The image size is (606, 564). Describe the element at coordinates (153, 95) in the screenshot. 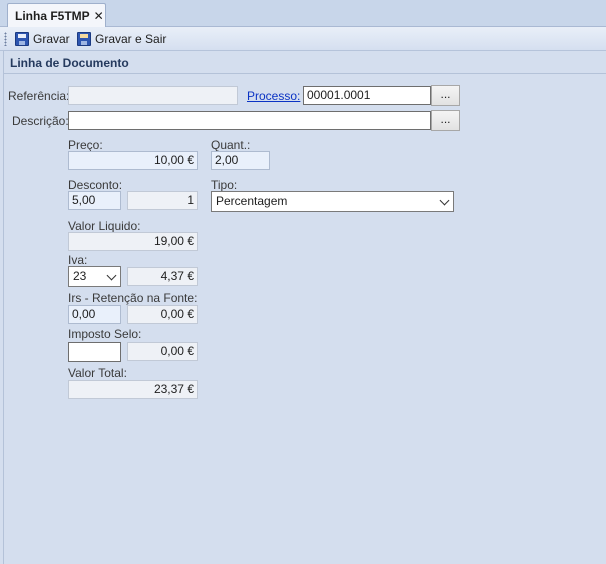

I see `referencia-input` at that location.